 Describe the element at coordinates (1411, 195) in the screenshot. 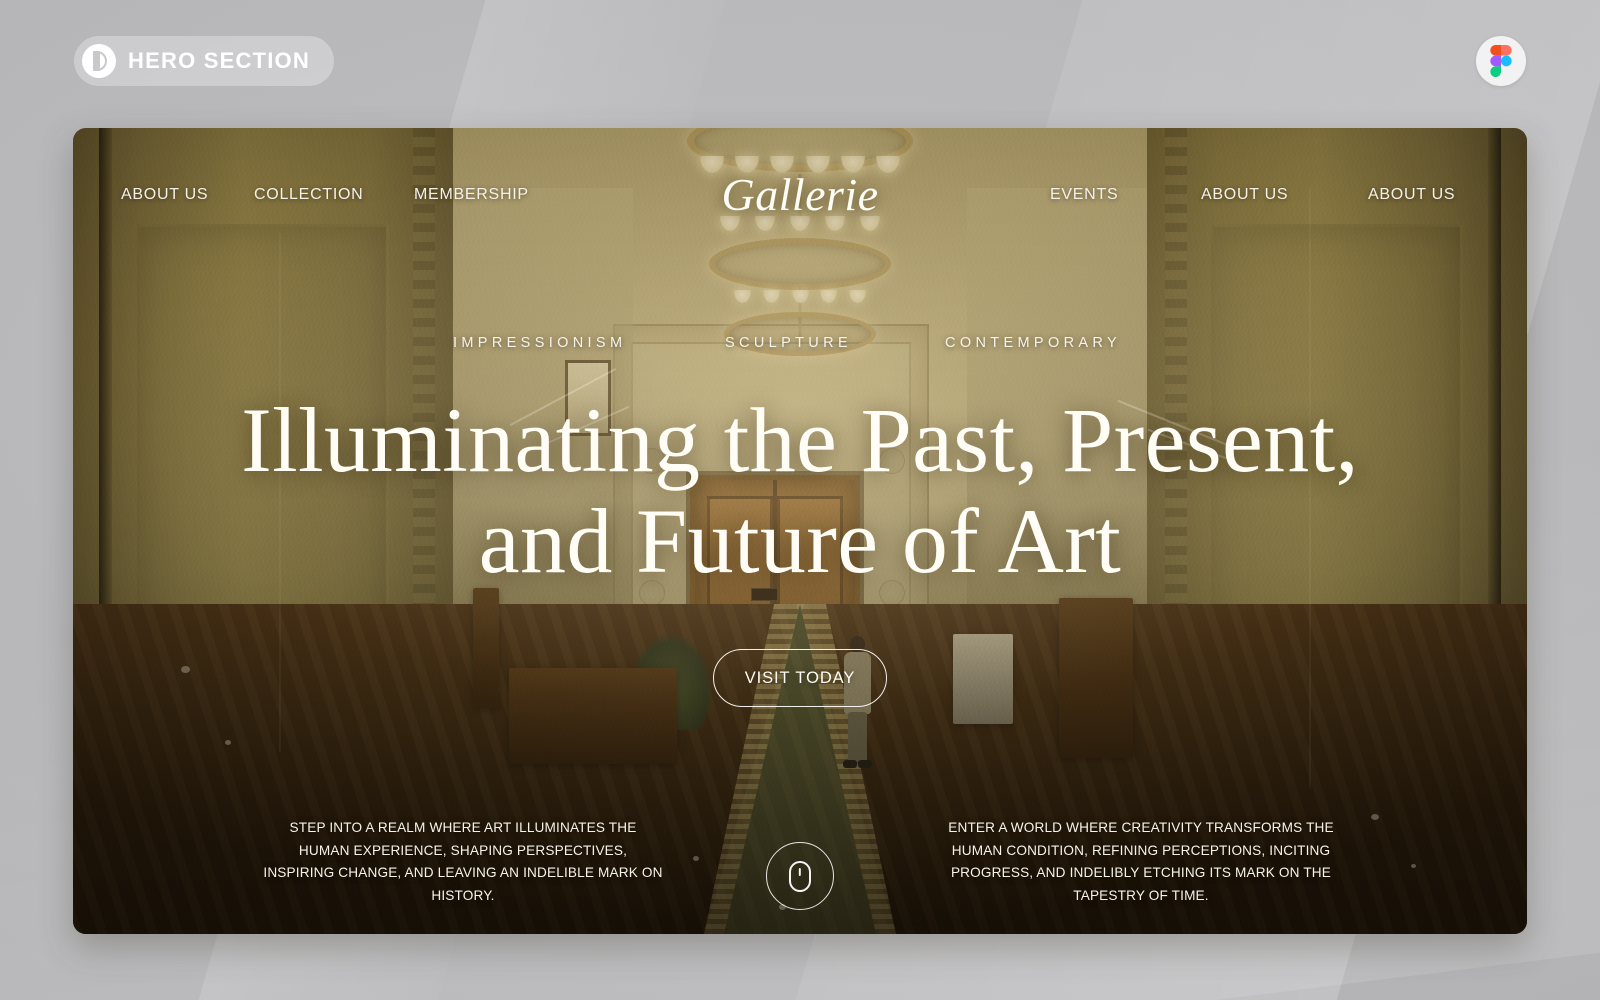

I see `nav-item-about-us-3: ABOUT US` at that location.